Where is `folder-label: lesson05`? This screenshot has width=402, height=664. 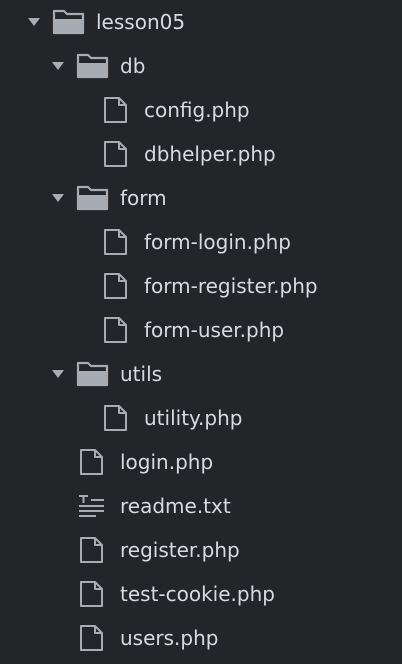
folder-label: lesson05 is located at coordinates (141, 22).